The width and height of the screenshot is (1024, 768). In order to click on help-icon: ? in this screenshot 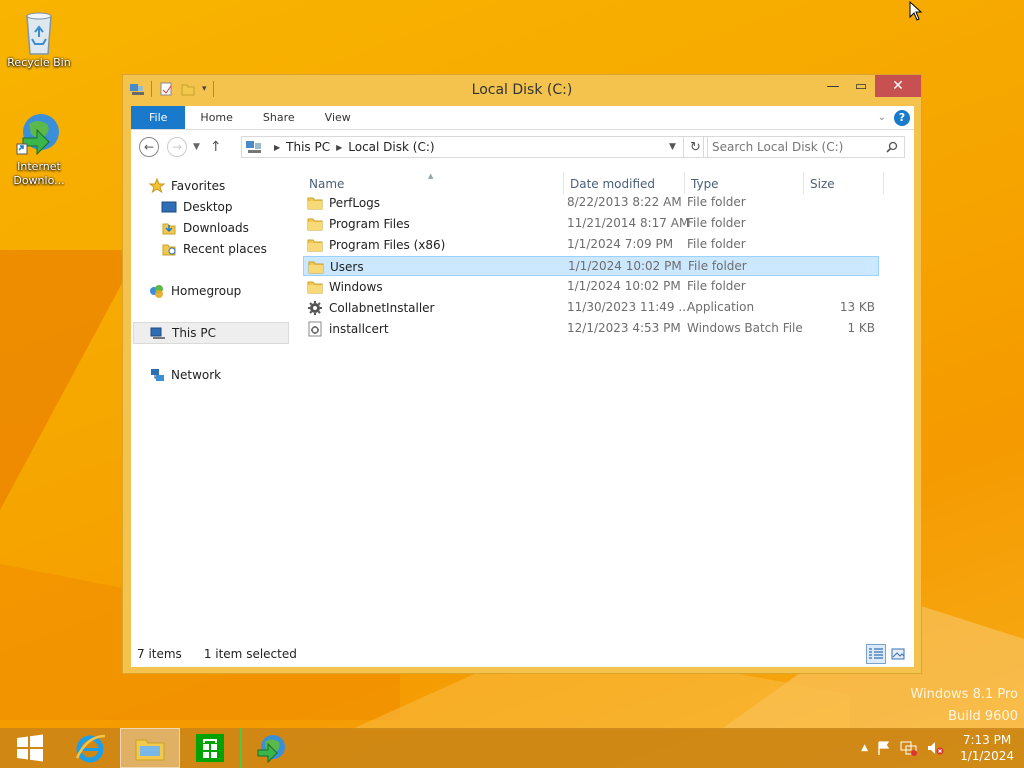, I will do `click(902, 117)`.